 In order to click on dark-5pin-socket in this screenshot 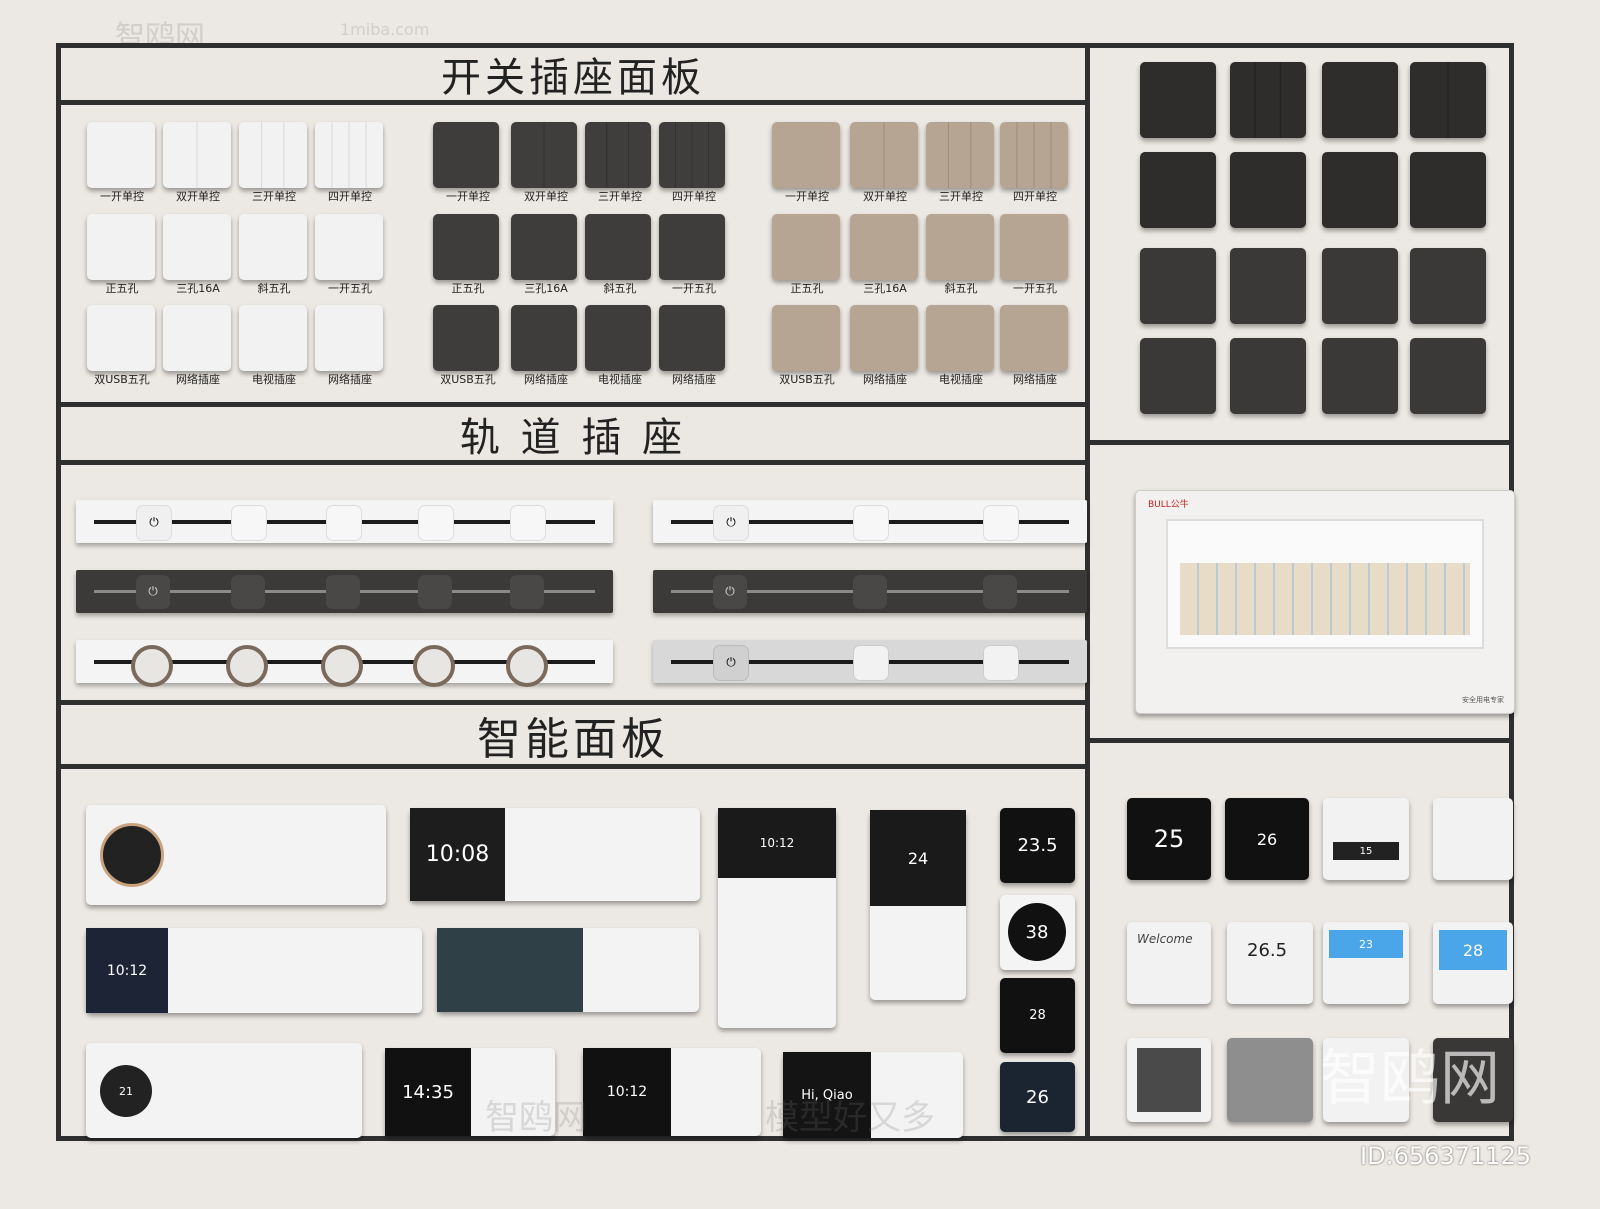, I will do `click(466, 247)`.